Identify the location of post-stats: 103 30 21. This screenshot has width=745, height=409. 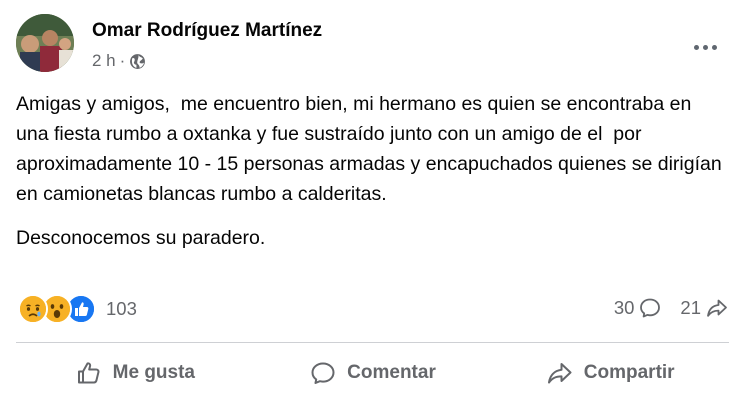
(372, 310).